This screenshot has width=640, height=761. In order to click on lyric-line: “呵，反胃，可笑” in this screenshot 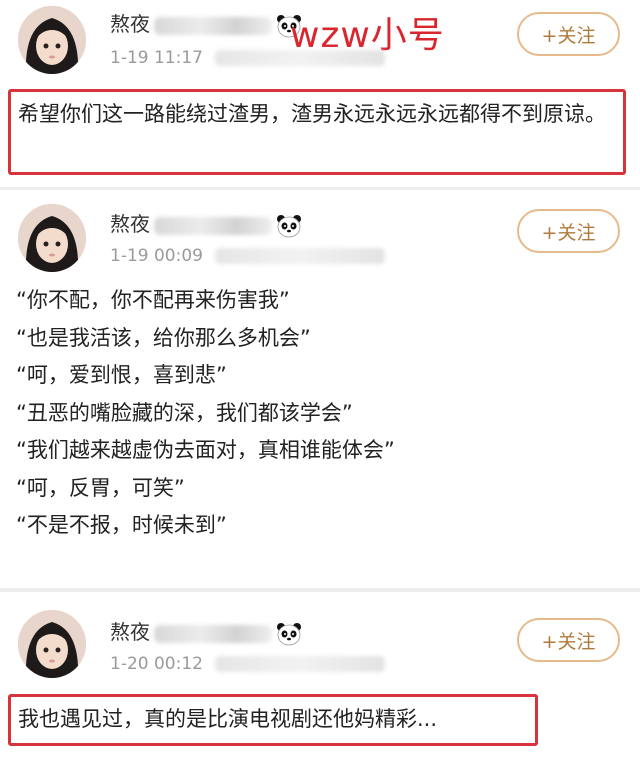, I will do `click(100, 487)`.